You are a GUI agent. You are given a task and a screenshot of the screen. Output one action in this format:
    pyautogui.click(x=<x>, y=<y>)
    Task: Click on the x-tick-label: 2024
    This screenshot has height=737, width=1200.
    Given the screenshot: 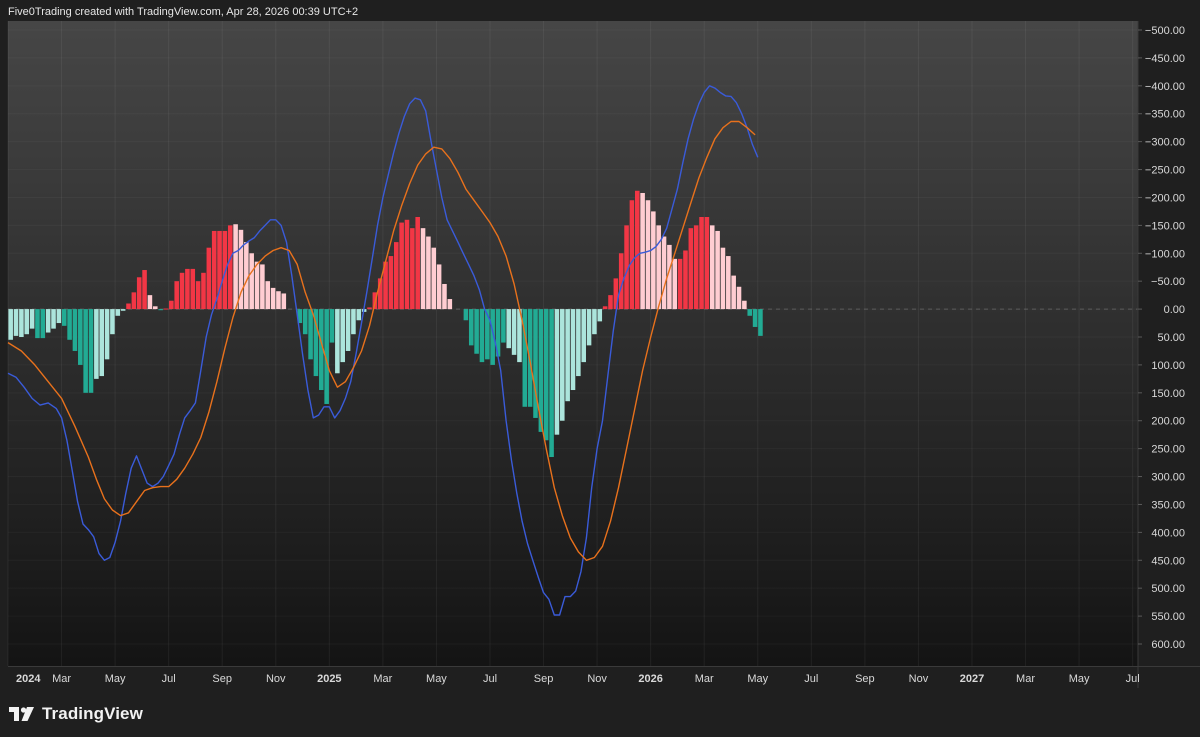 What is the action you would take?
    pyautogui.click(x=28, y=679)
    